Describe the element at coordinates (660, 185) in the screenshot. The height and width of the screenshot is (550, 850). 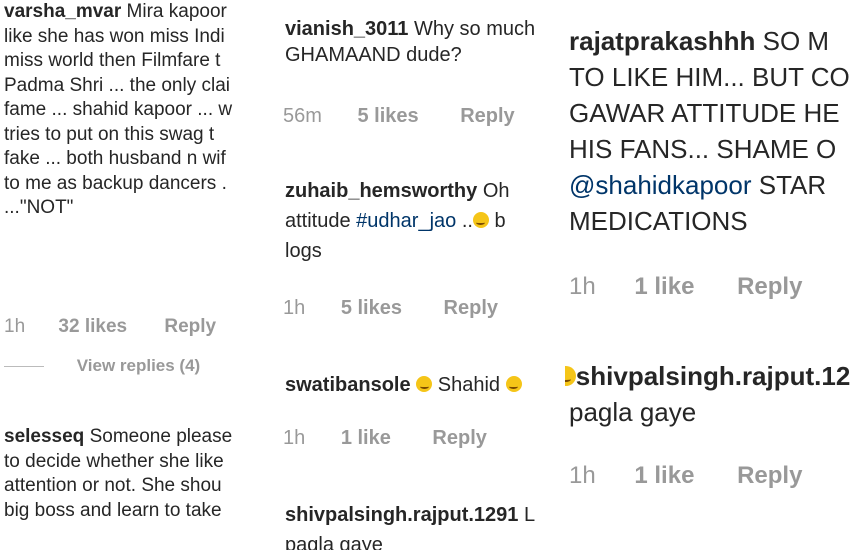
I see `mention-link: @shahidkapoor` at that location.